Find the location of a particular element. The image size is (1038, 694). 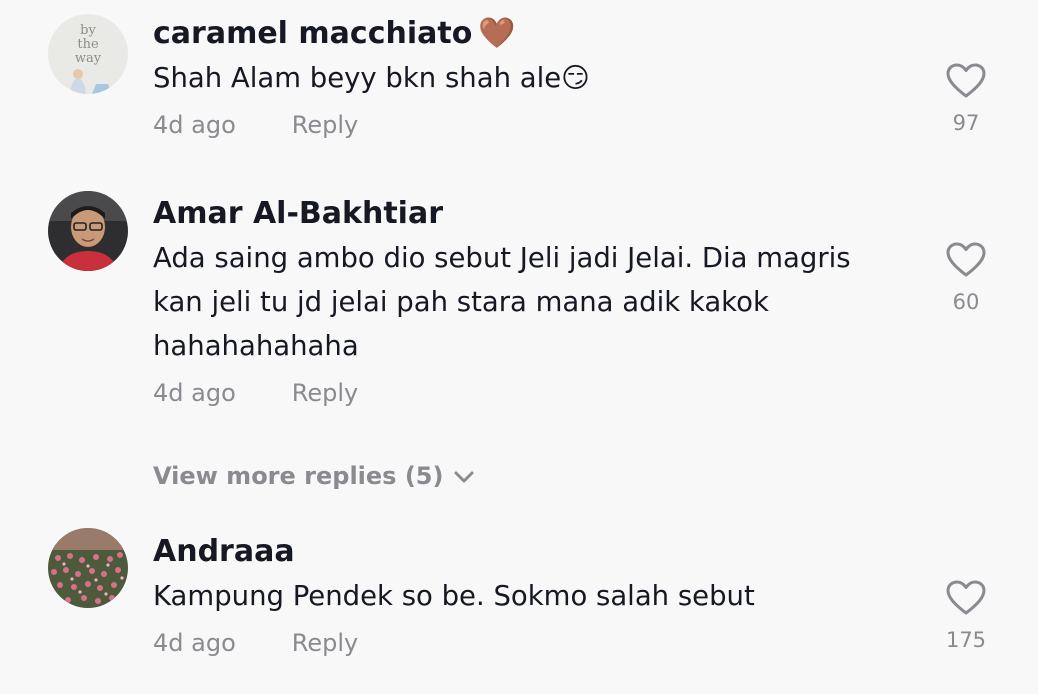

avatar: by the way is located at coordinates (88, 54).